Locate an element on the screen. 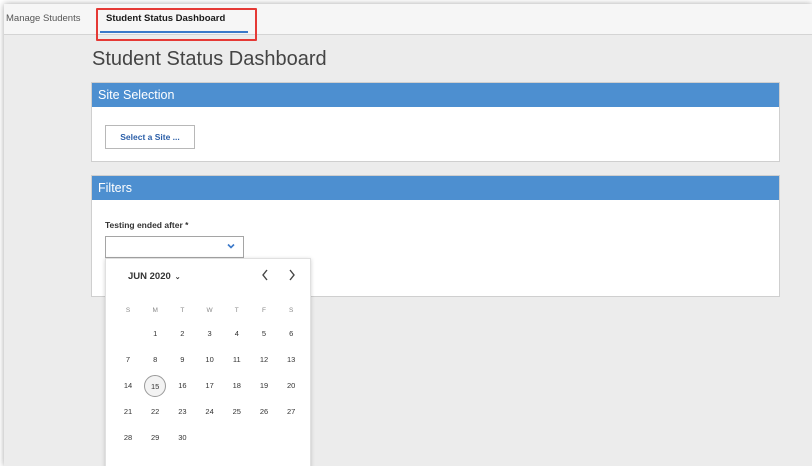 This screenshot has height=466, width=812. month-label: JUN 2020 is located at coordinates (149, 276).